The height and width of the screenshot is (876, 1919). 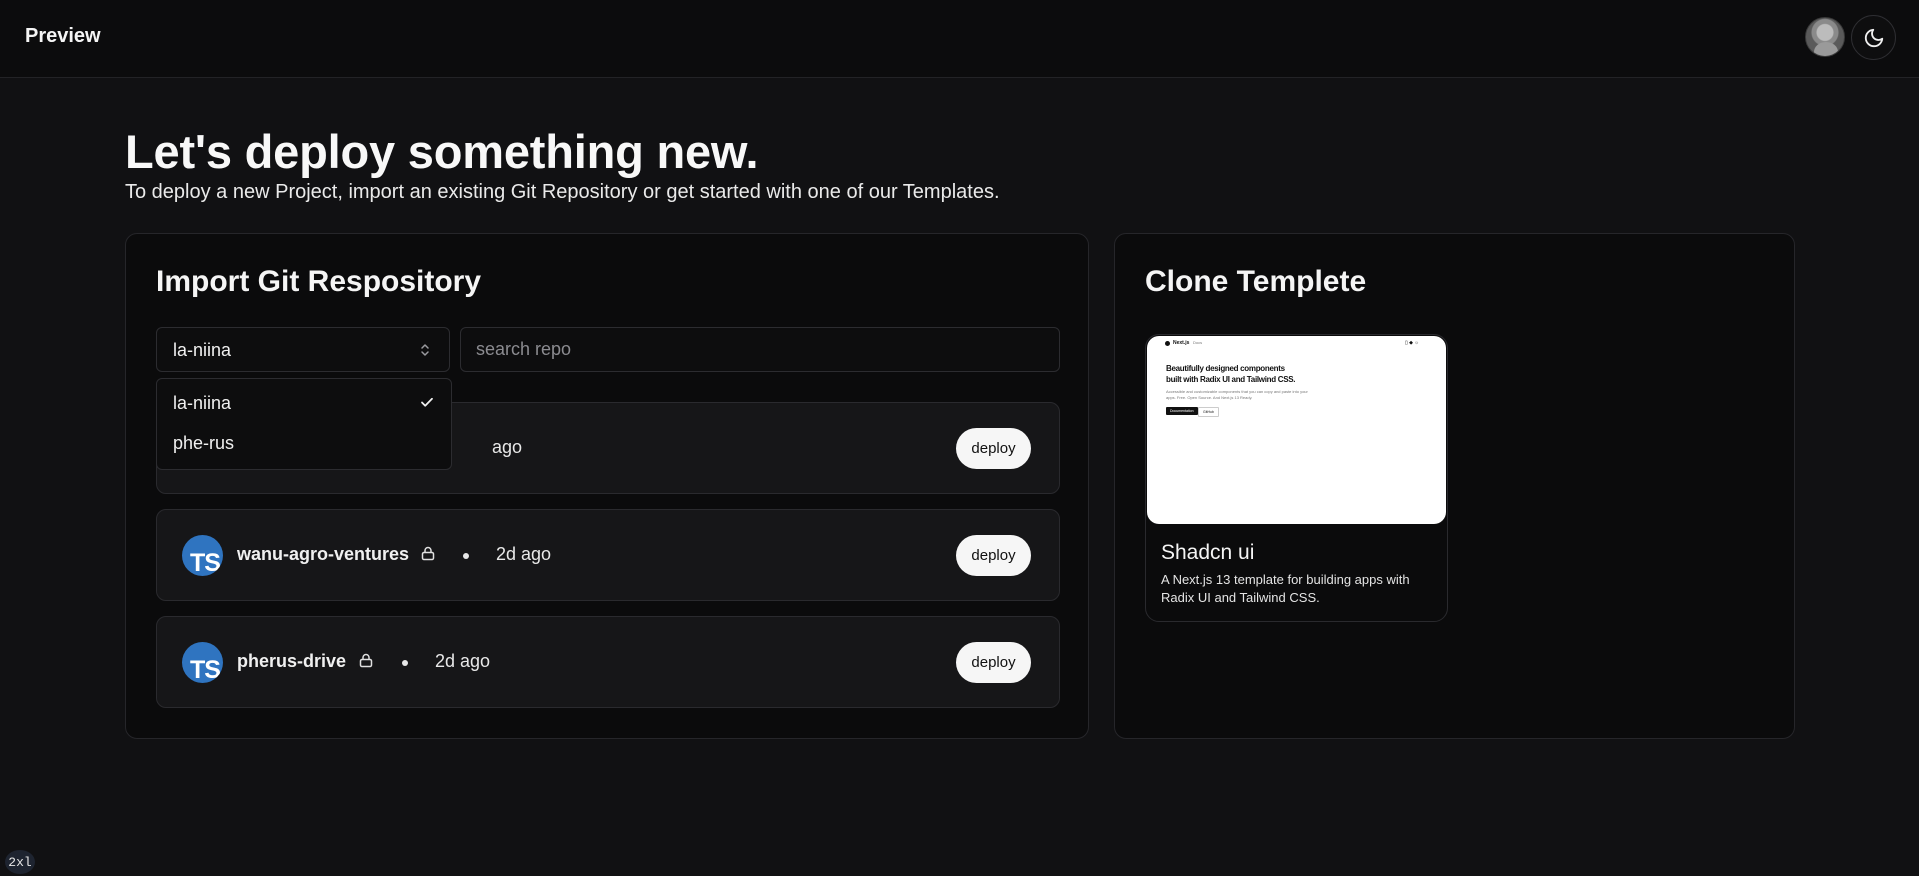 I want to click on app-title: Preview, so click(x=63, y=36).